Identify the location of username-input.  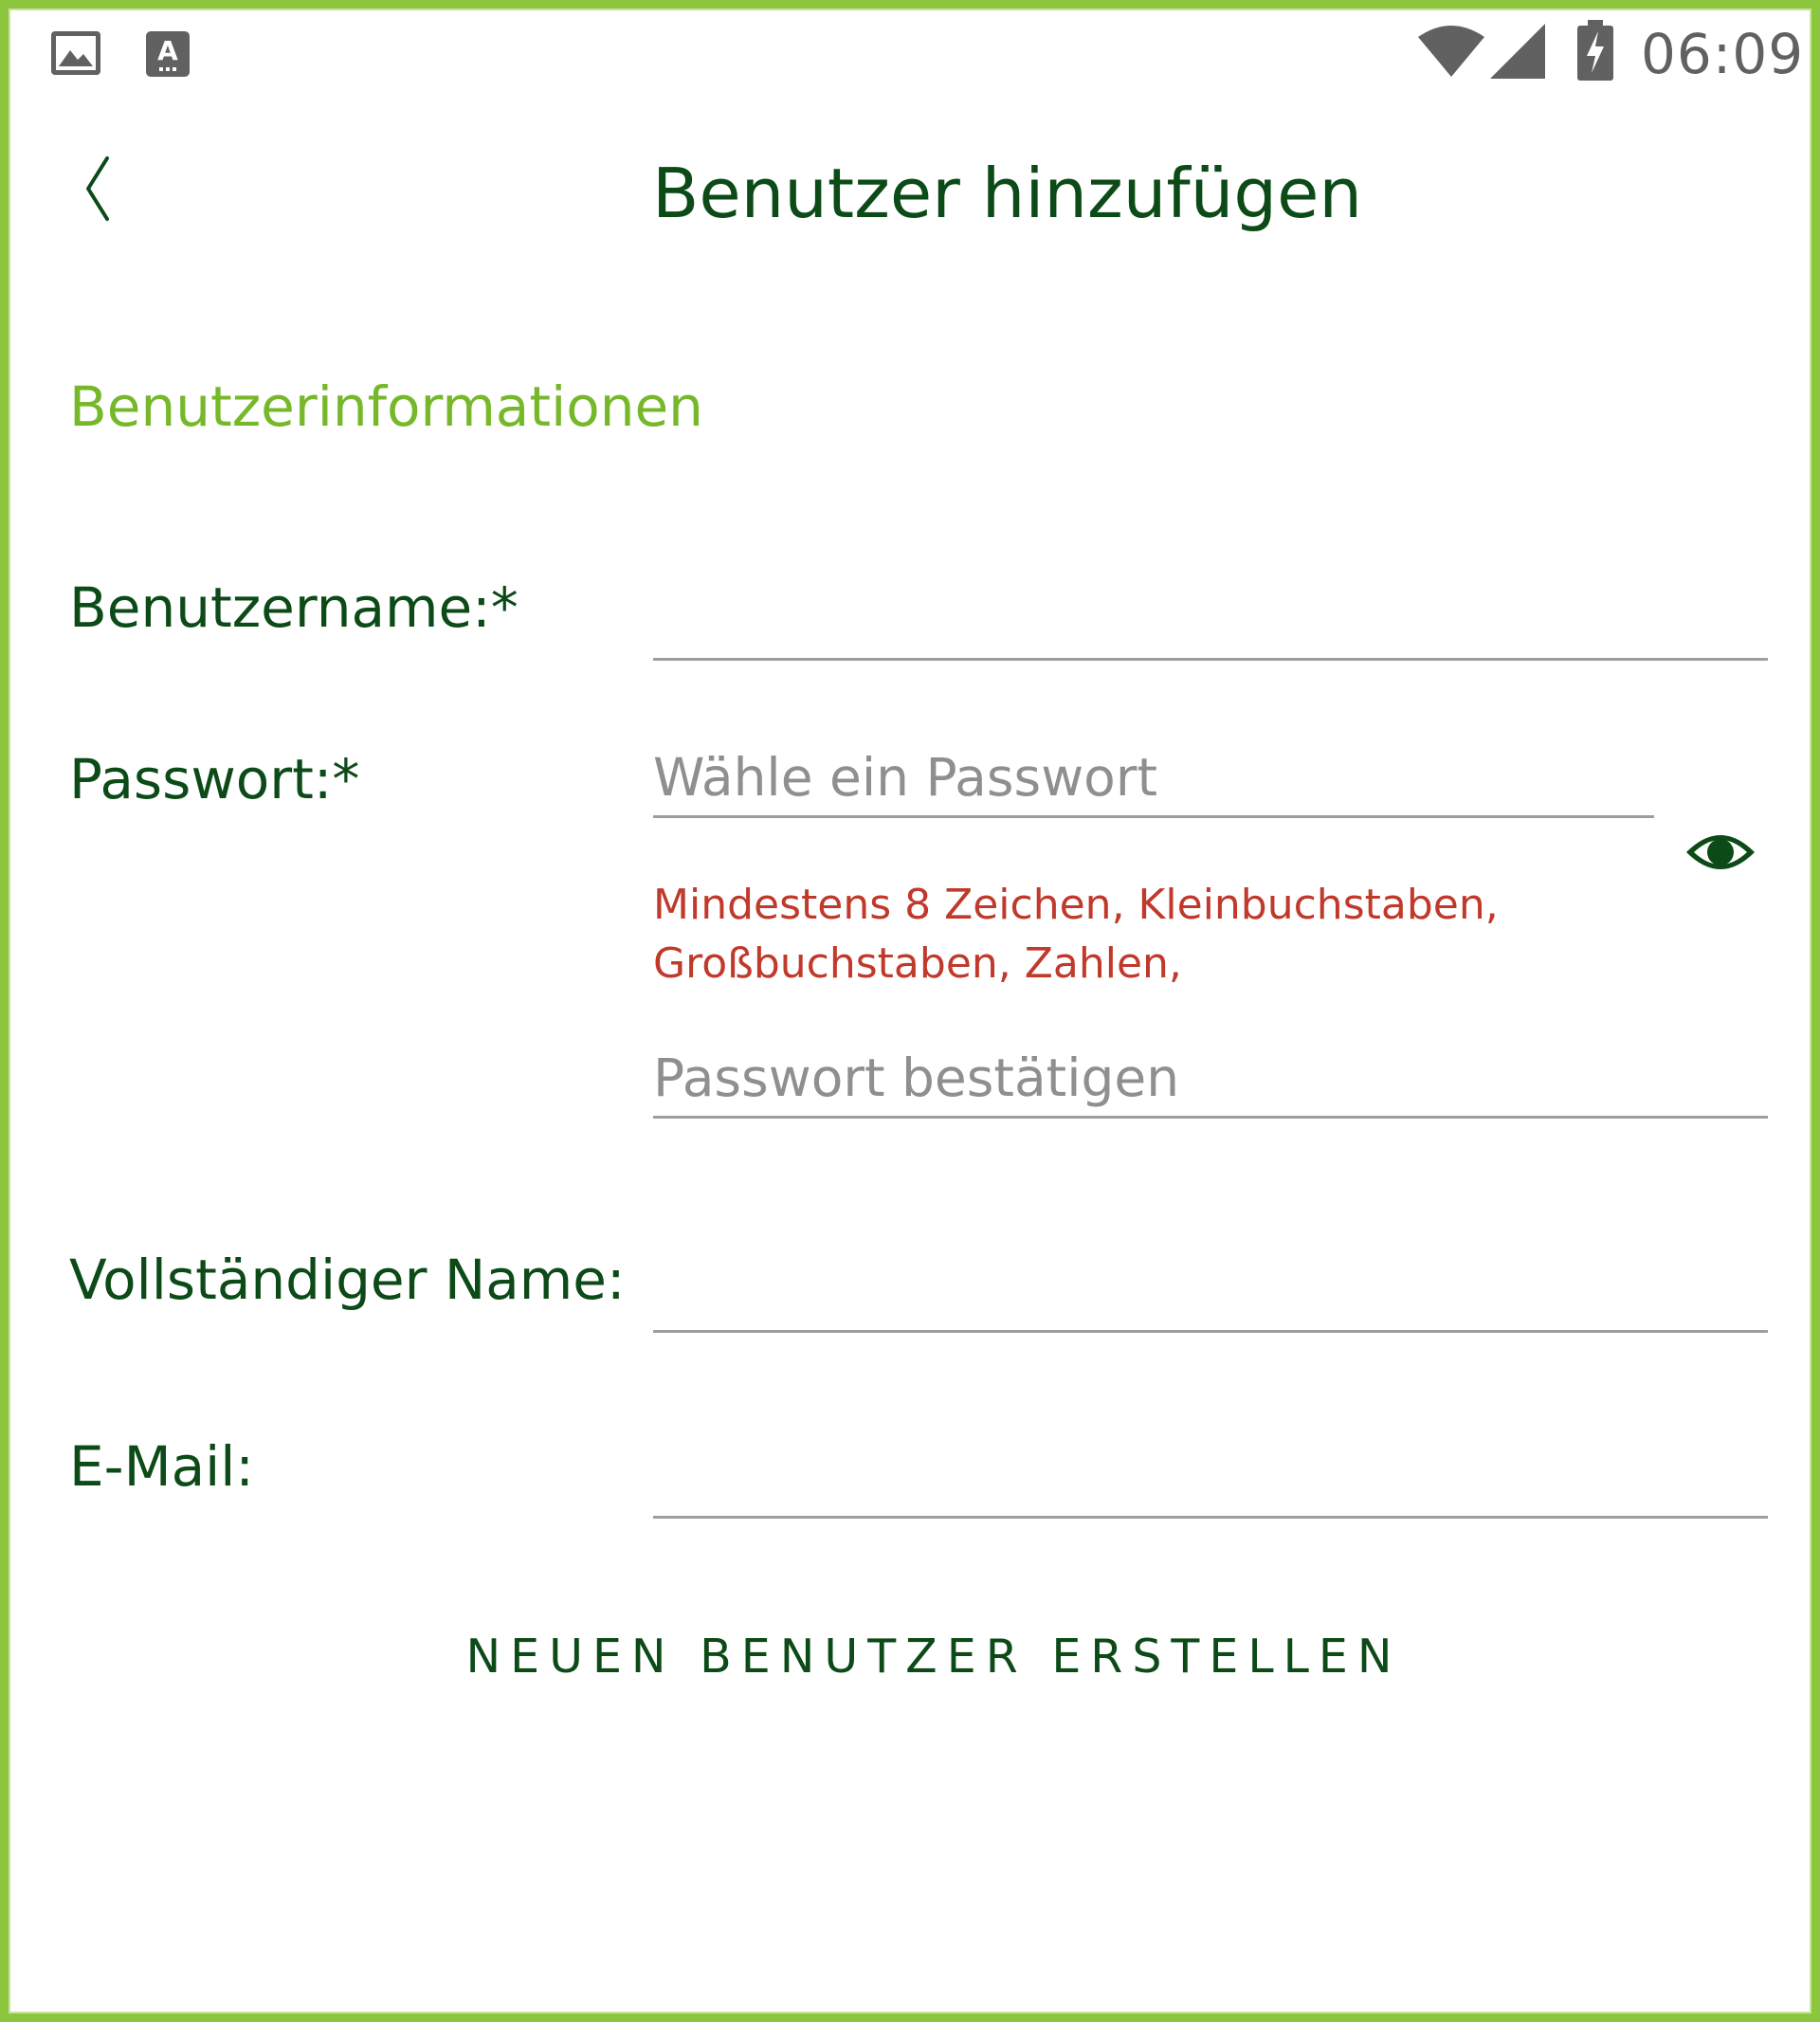
(1210, 620).